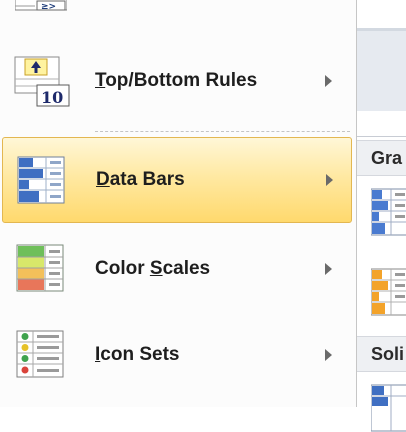 This screenshot has width=406, height=432. Describe the element at coordinates (52, 97) in the screenshot. I see `top-bottom-rules-icon-text: 10` at that location.